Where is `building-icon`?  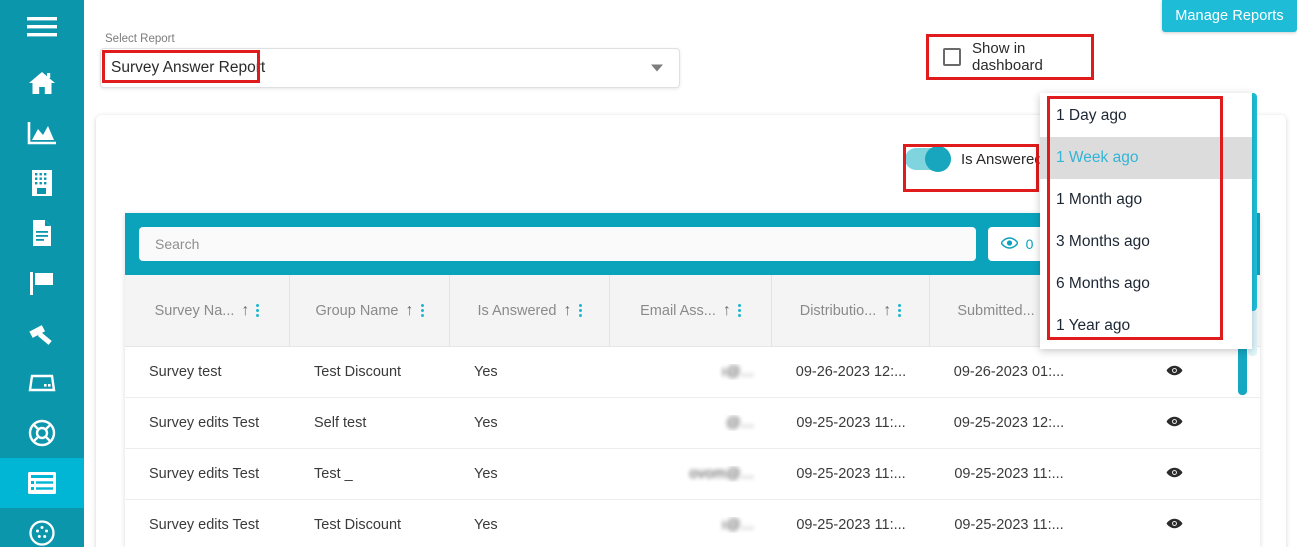 building-icon is located at coordinates (42, 183).